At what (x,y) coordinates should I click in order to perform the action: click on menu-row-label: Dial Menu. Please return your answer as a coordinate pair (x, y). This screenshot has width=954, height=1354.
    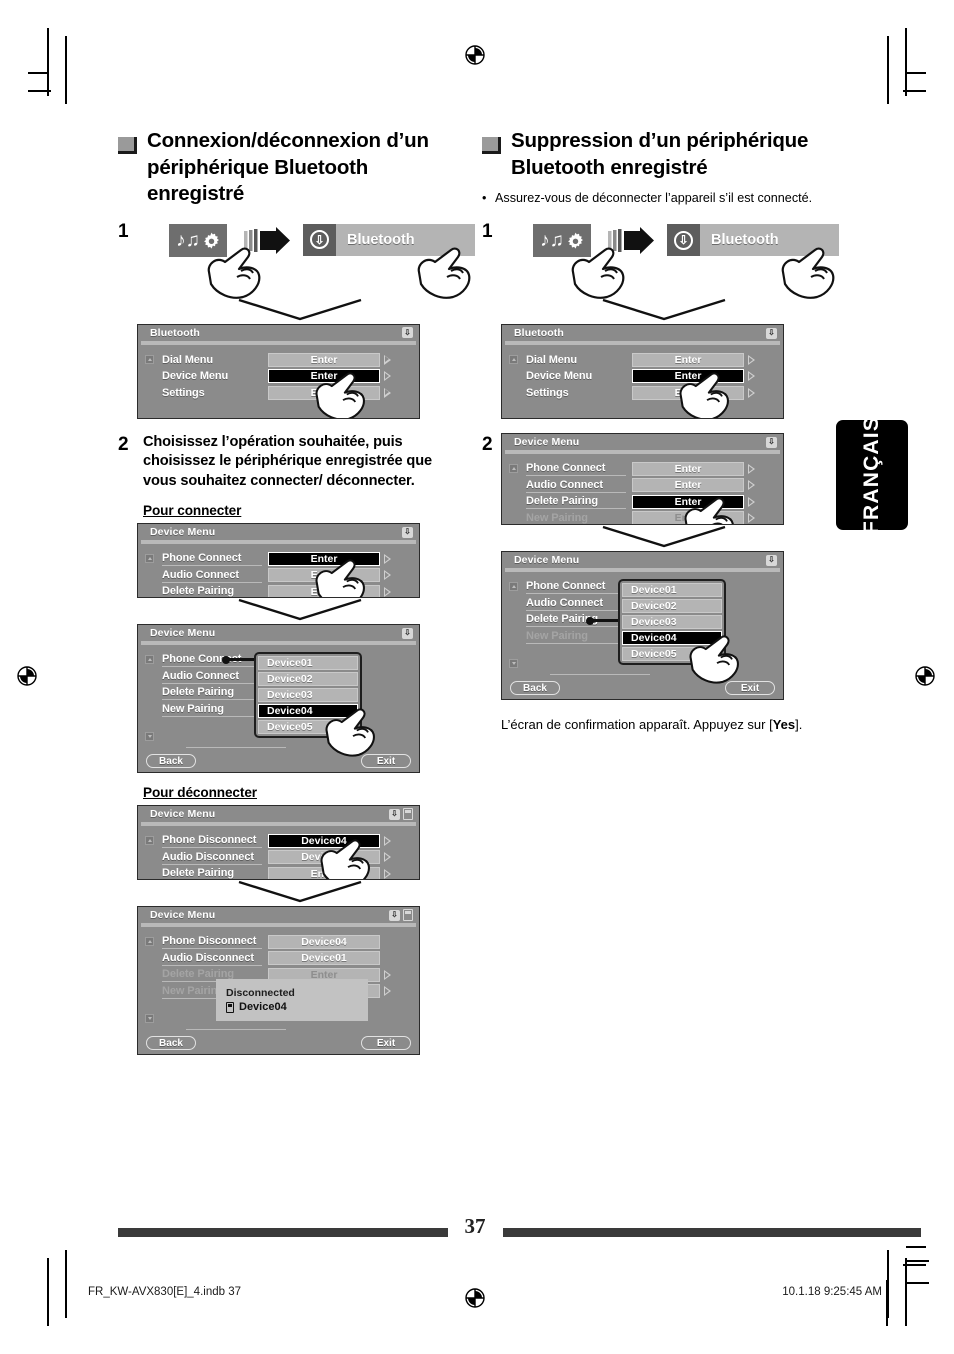
    Looking at the image, I should click on (552, 359).